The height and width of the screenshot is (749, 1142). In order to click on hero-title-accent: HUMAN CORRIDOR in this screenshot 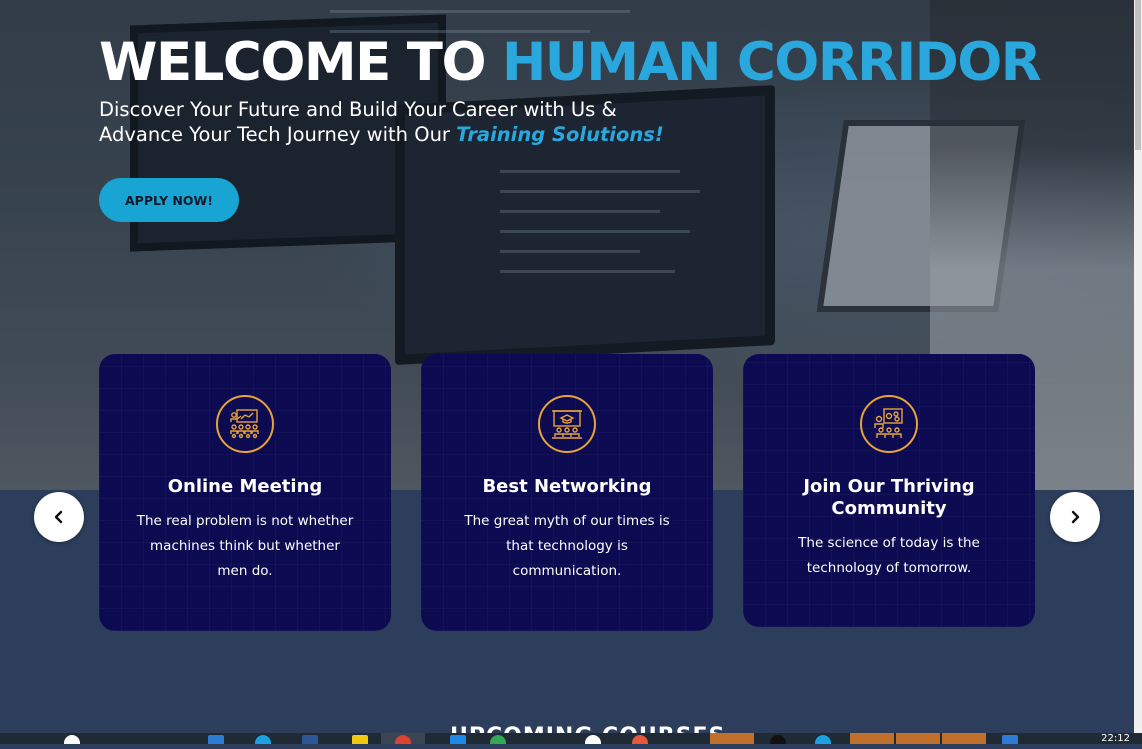, I will do `click(771, 62)`.